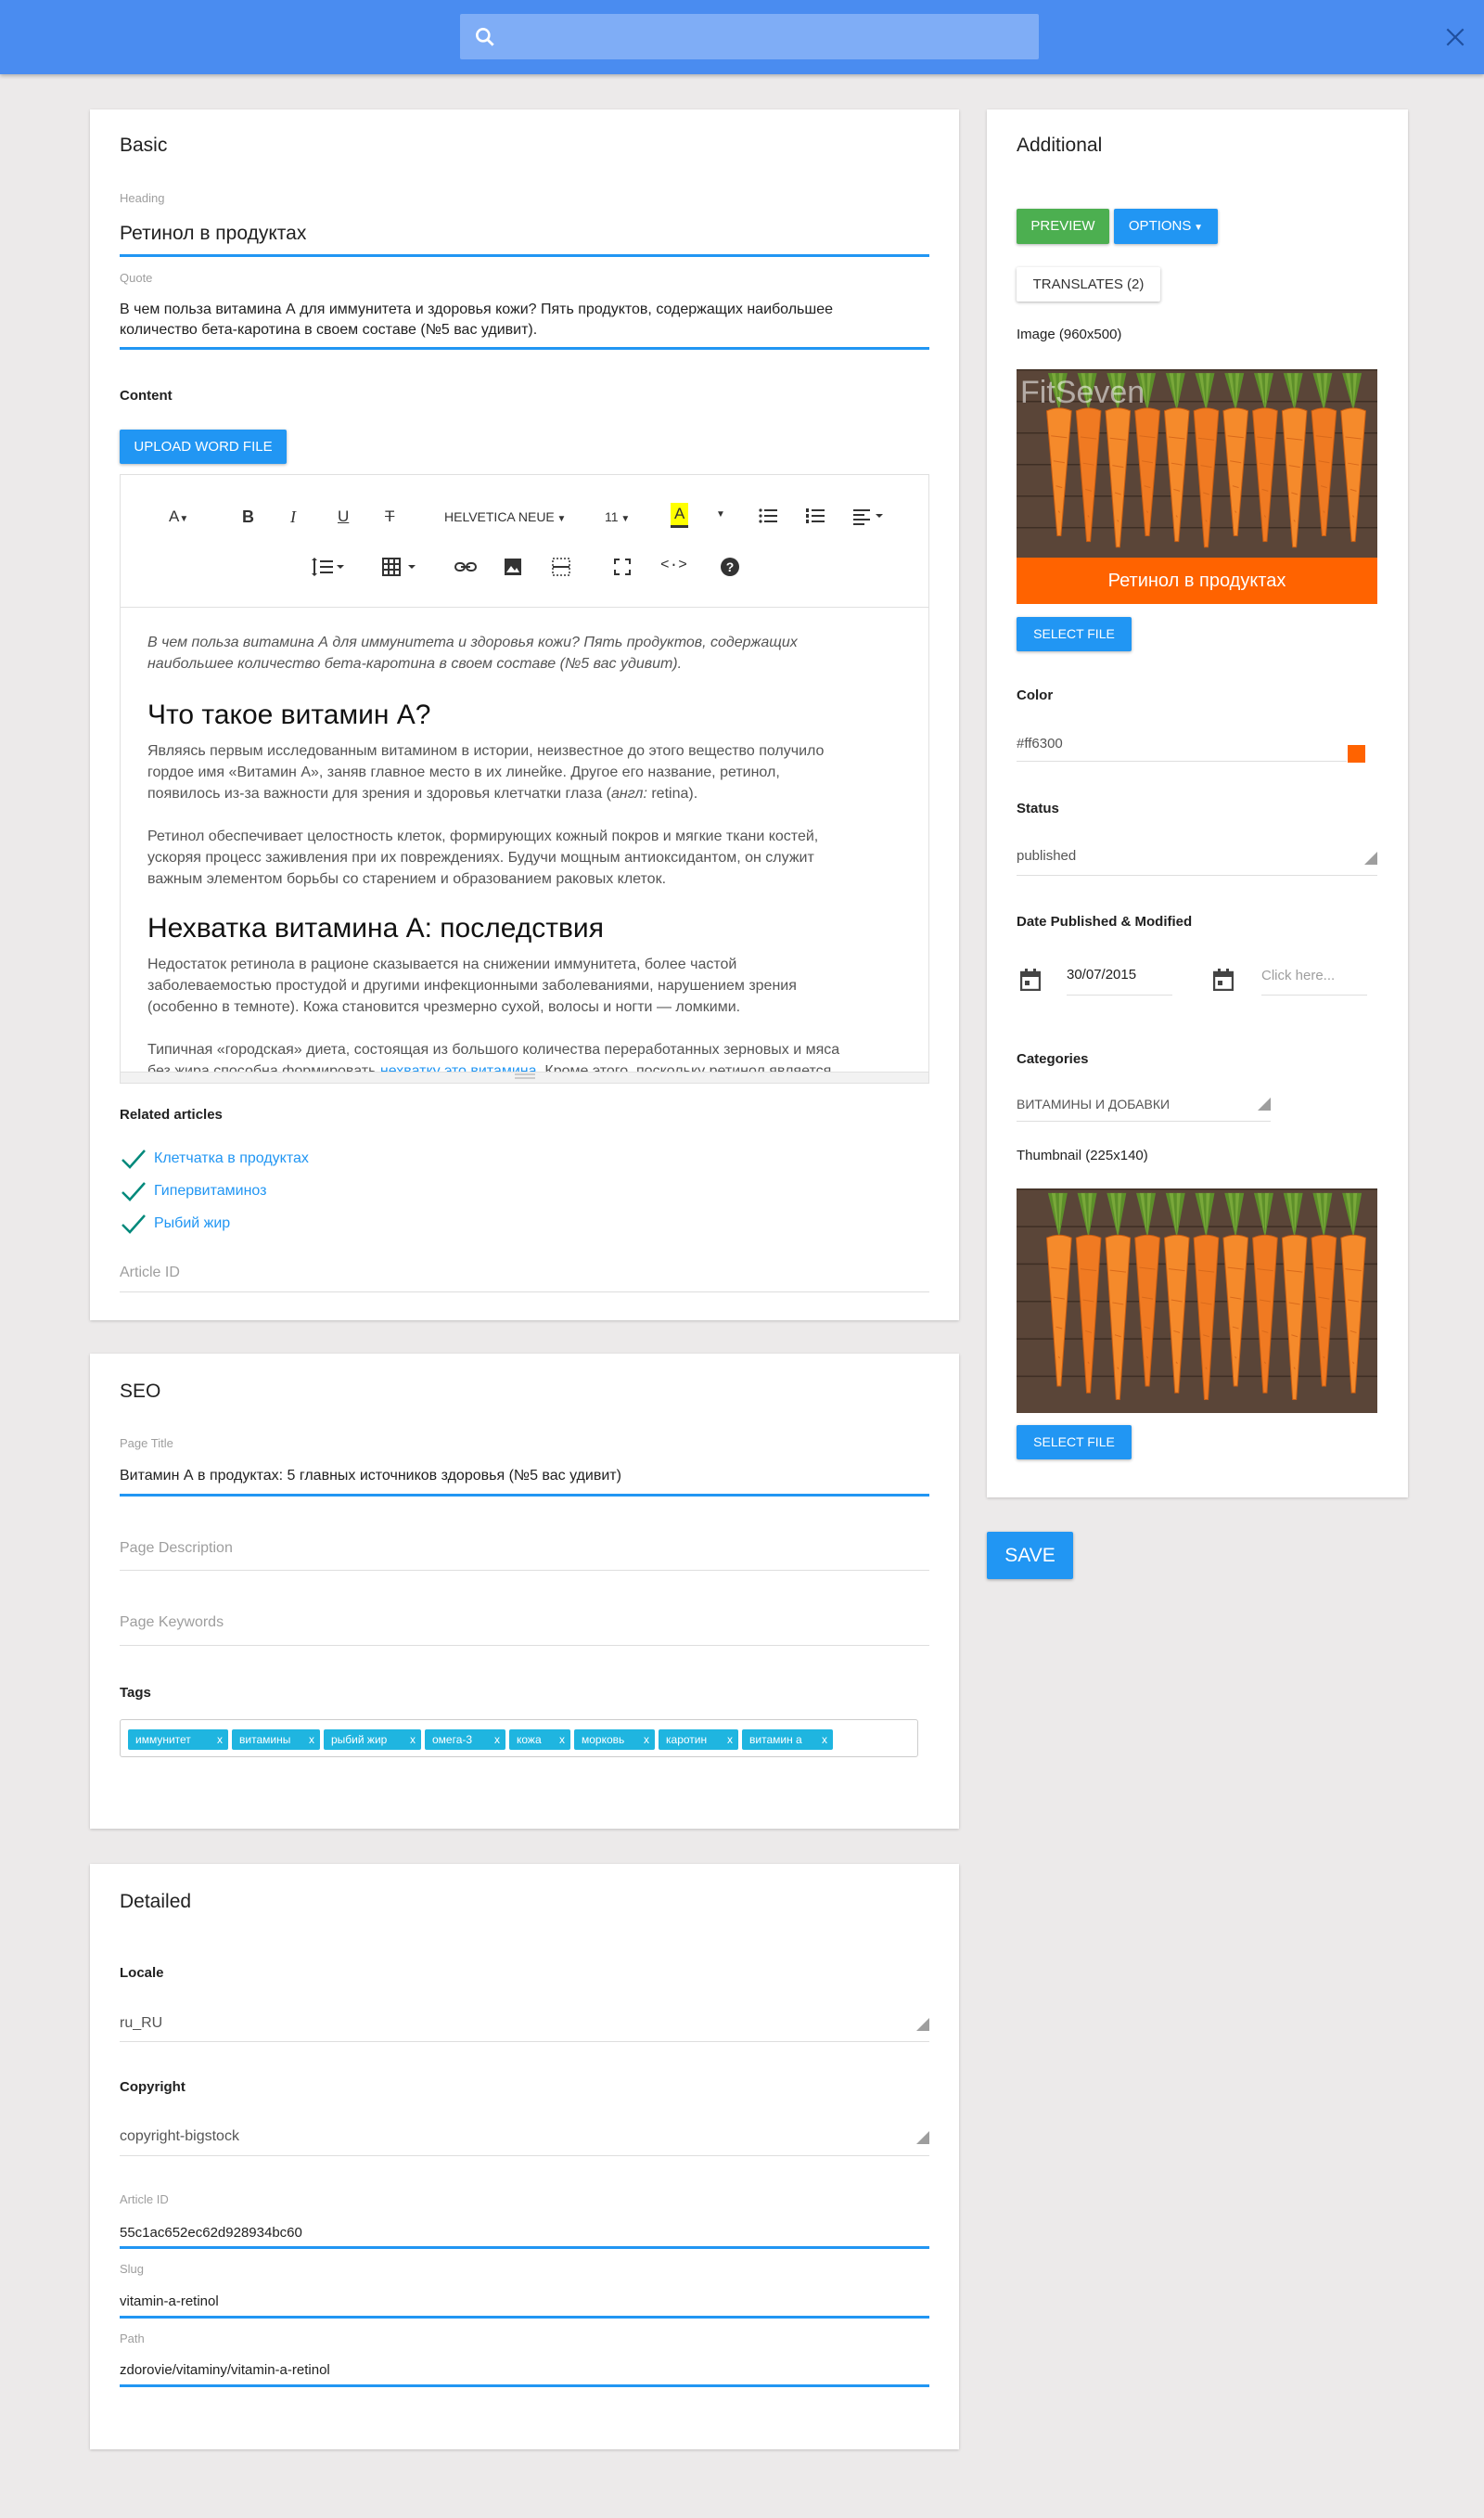  I want to click on quote-underline, so click(524, 348).